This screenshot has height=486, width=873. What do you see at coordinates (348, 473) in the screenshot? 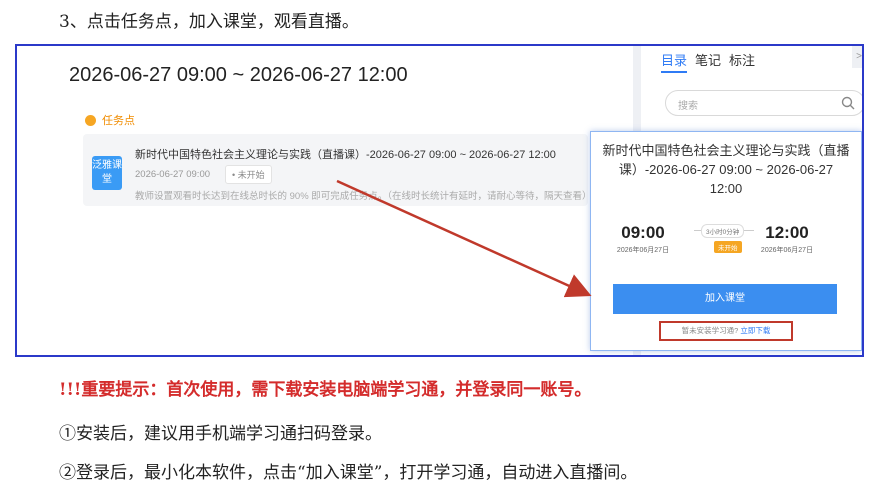
I see `note-login: ②登录后，最小化本软件，点击“加入课堂”，打开学习通，自动进入直播间。` at bounding box center [348, 473].